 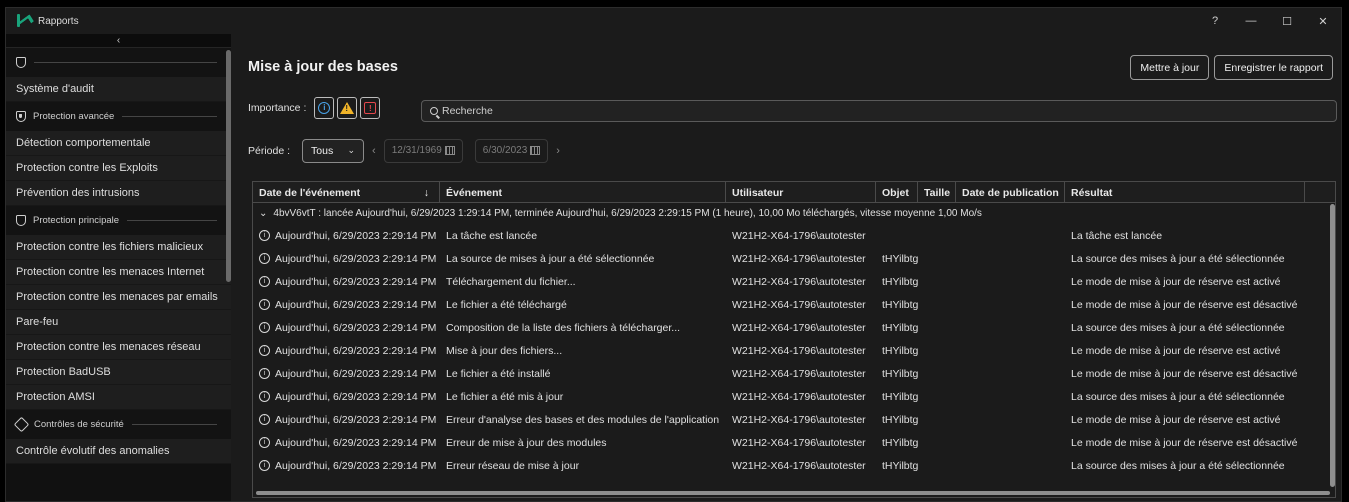 I want to click on help-button: ?, so click(x=1215, y=21).